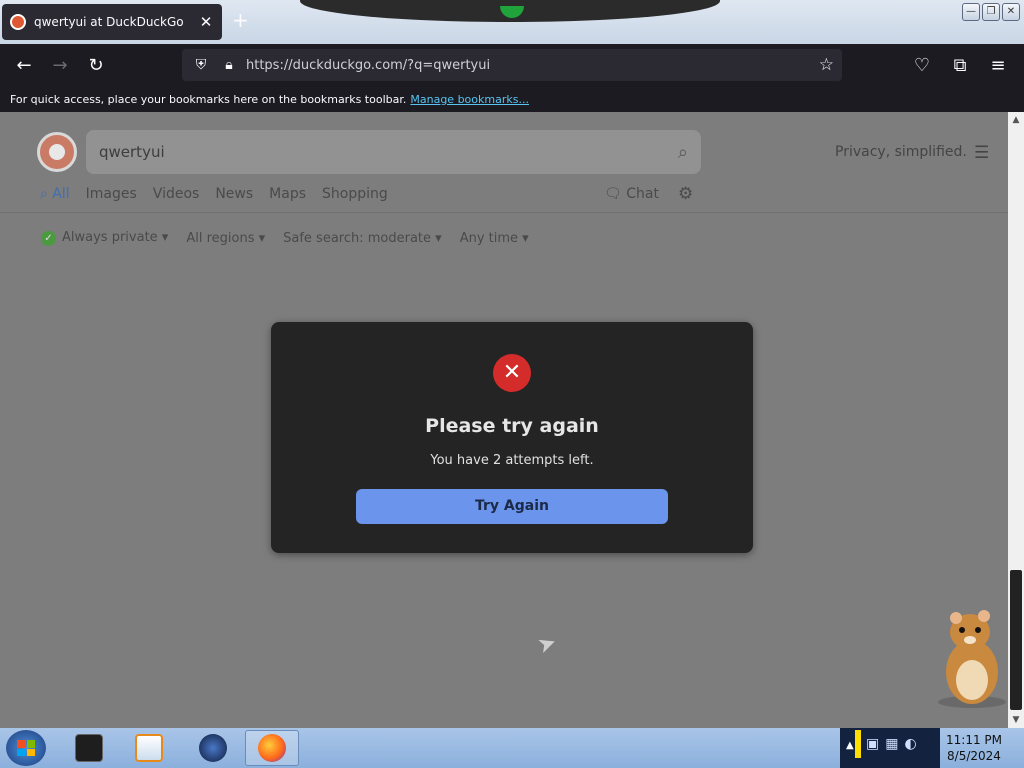  I want to click on tray-expand-icon: ▲, so click(850, 745).